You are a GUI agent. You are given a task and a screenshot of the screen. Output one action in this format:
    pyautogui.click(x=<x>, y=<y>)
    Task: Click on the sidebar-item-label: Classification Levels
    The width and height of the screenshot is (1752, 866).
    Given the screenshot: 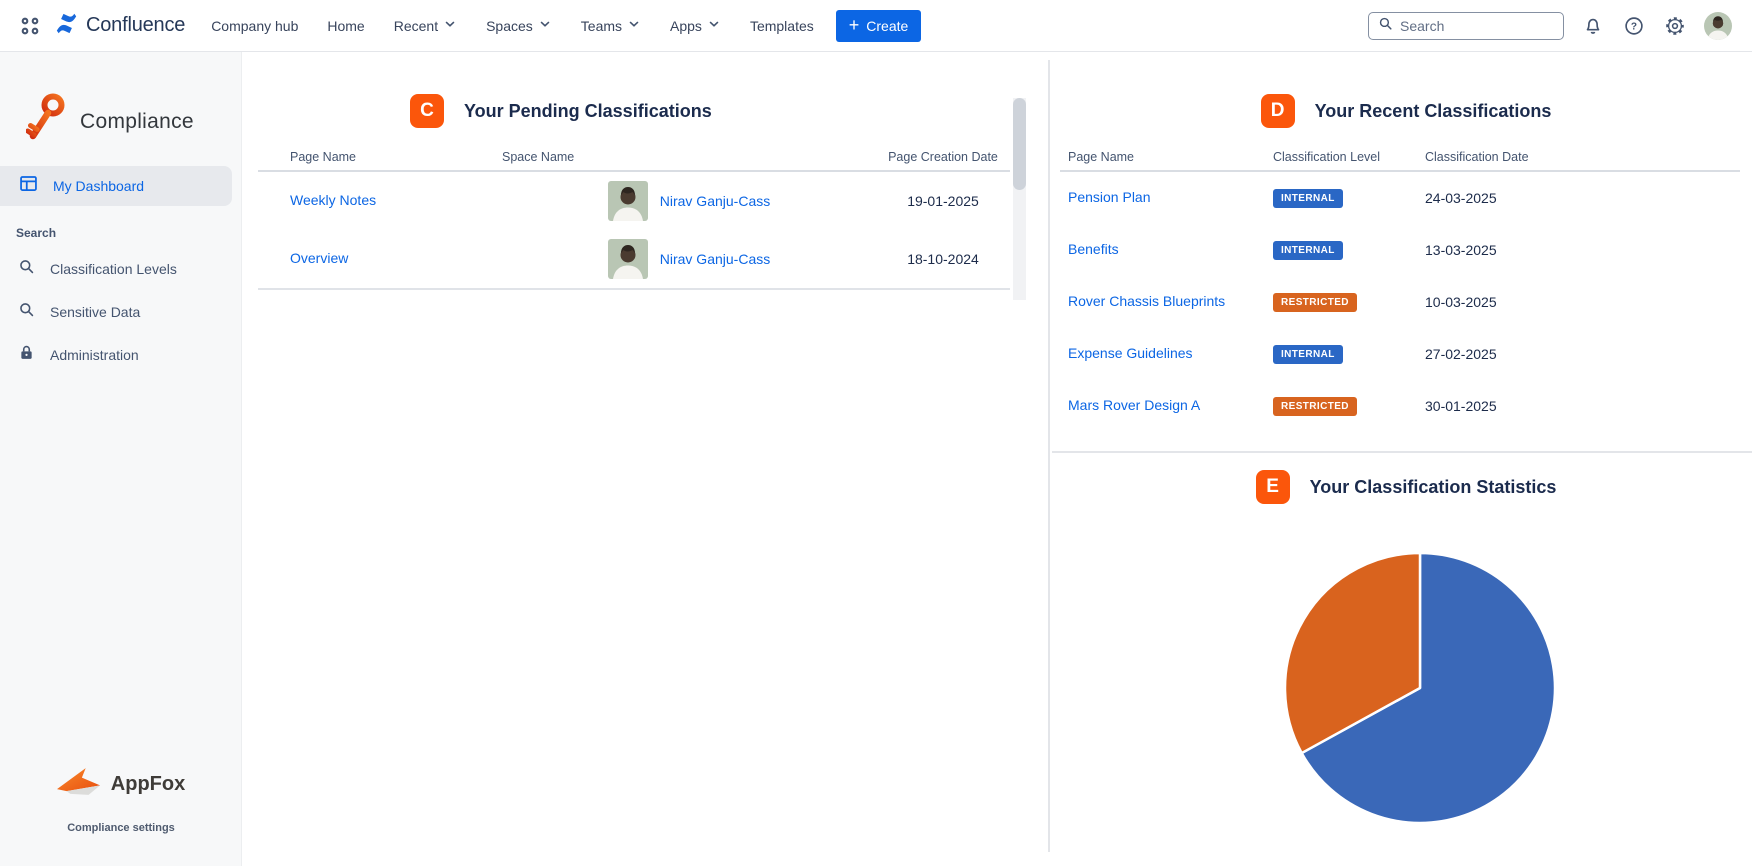 What is the action you would take?
    pyautogui.click(x=113, y=269)
    